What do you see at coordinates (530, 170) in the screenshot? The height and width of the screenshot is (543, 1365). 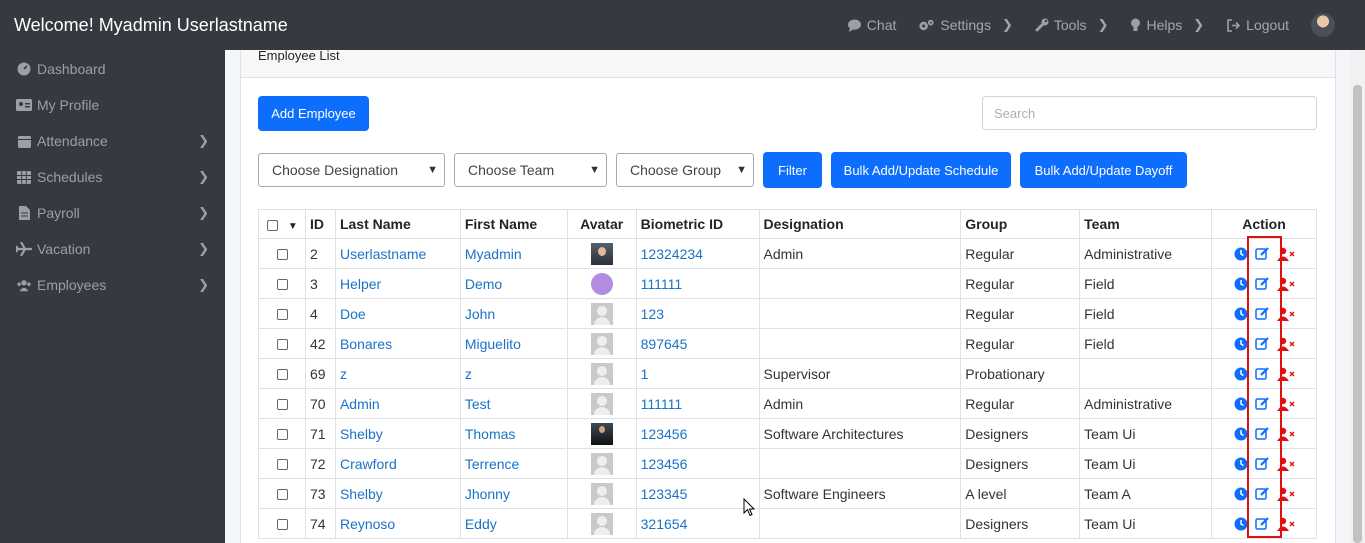 I see `team-select: Choose Team ▼` at bounding box center [530, 170].